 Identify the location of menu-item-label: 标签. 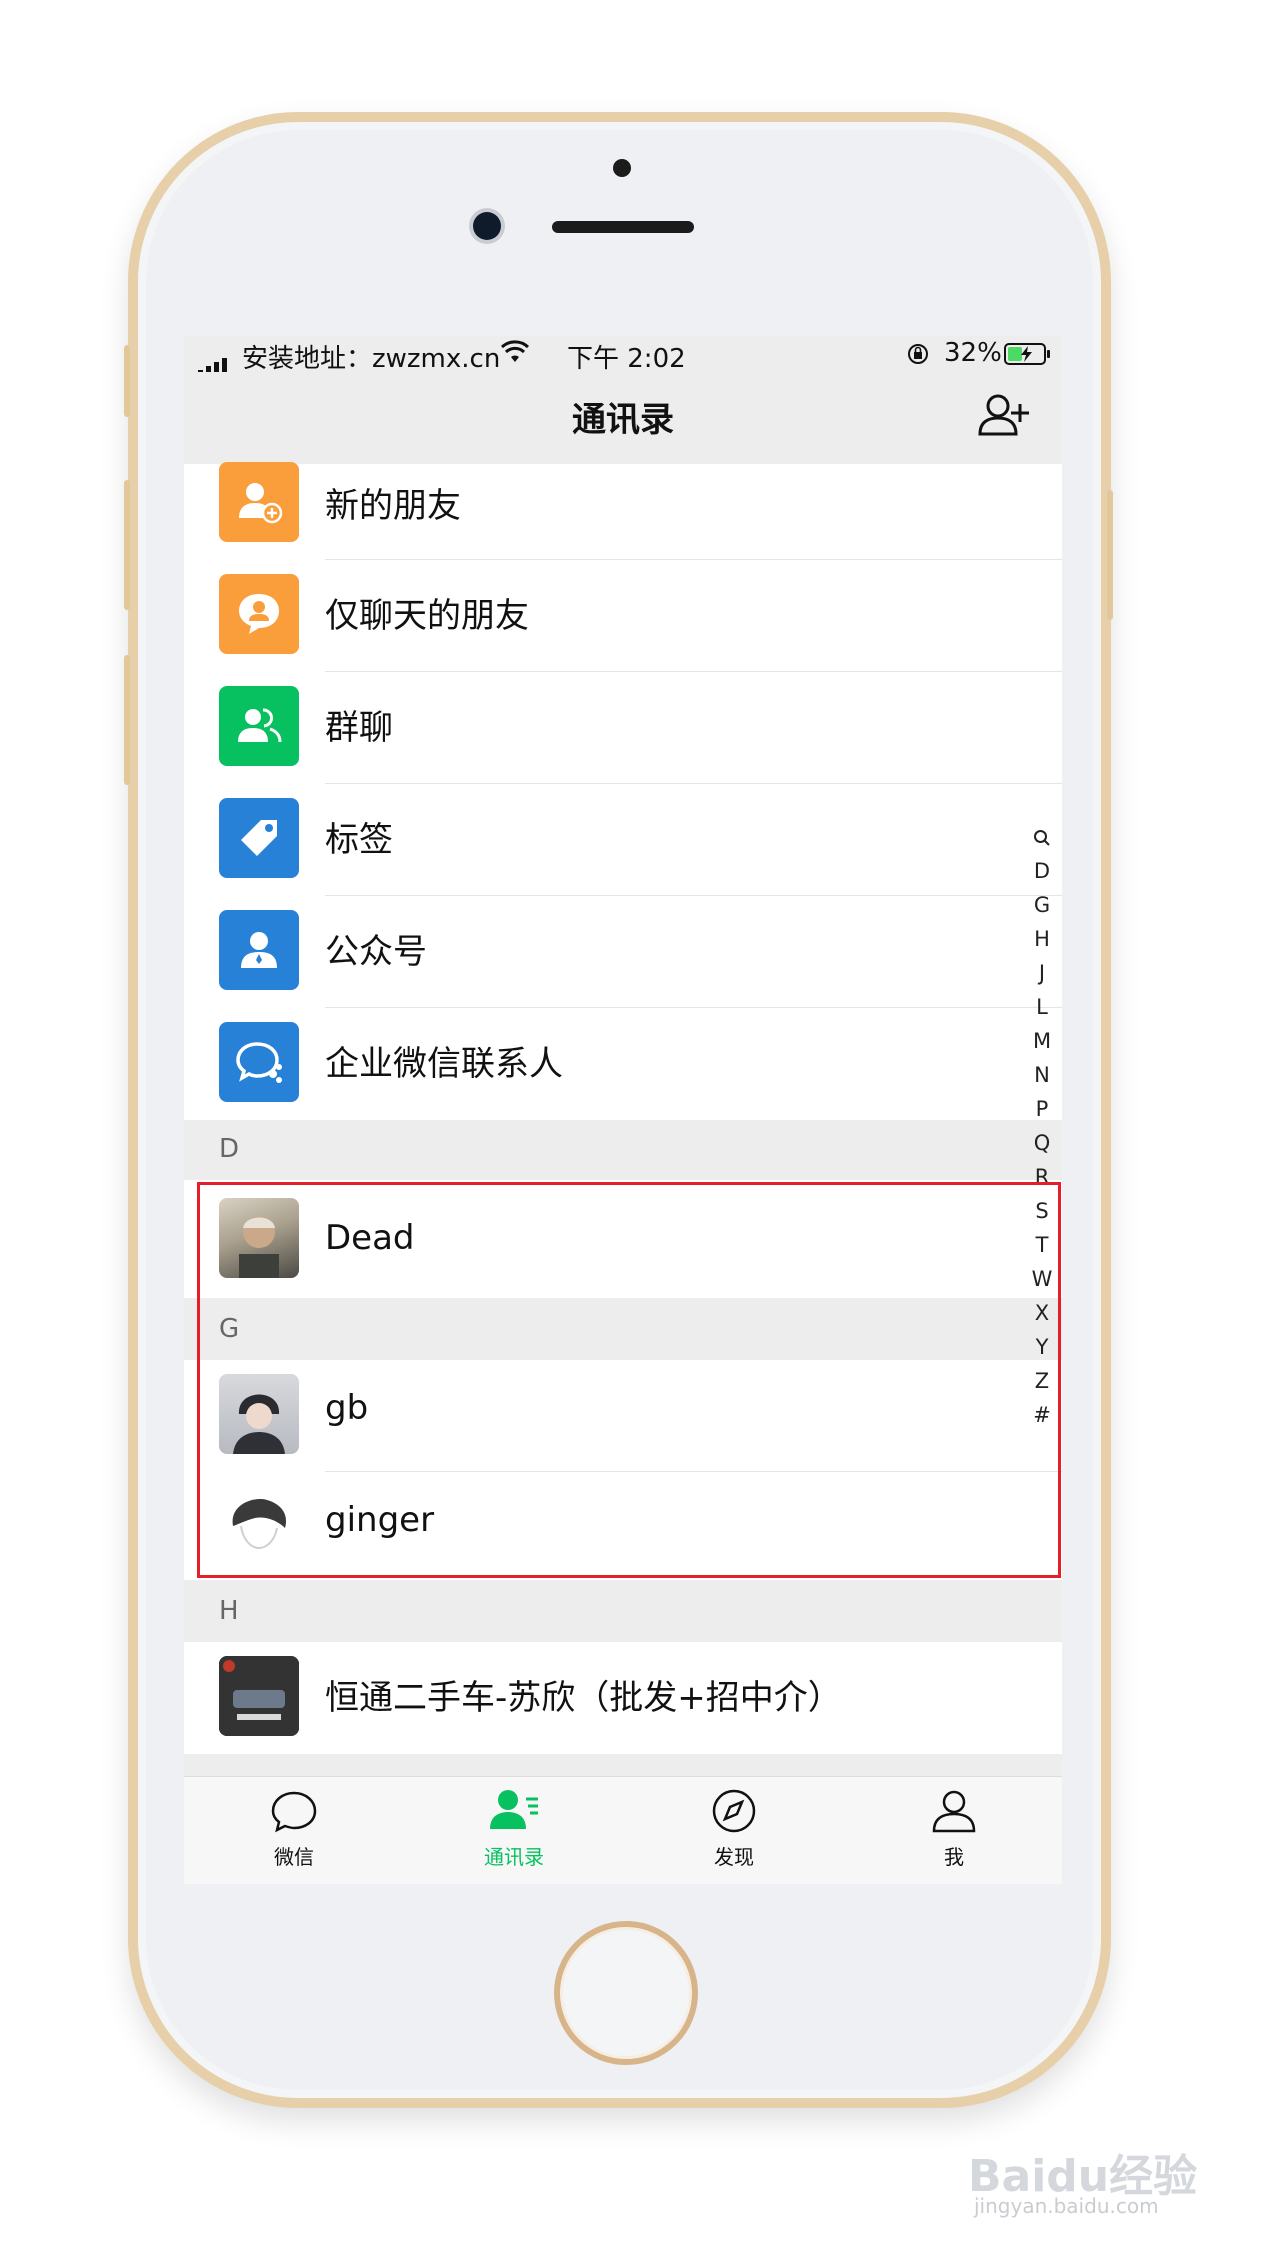
(359, 840).